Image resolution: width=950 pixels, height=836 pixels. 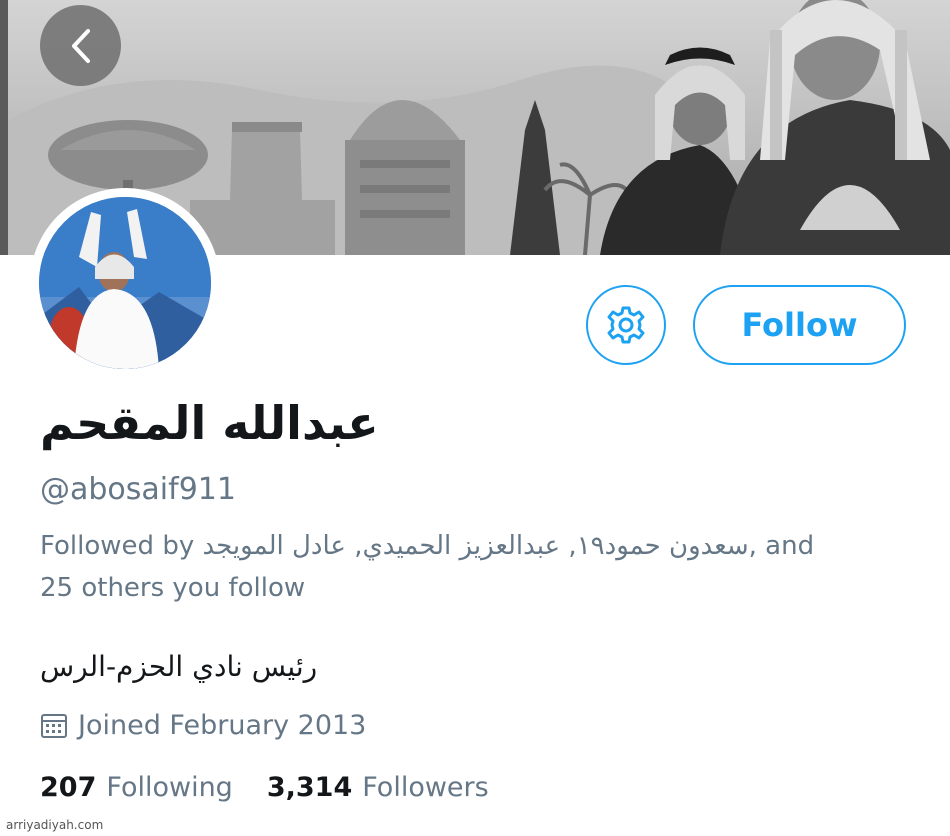 I want to click on avatar, so click(x=125, y=283).